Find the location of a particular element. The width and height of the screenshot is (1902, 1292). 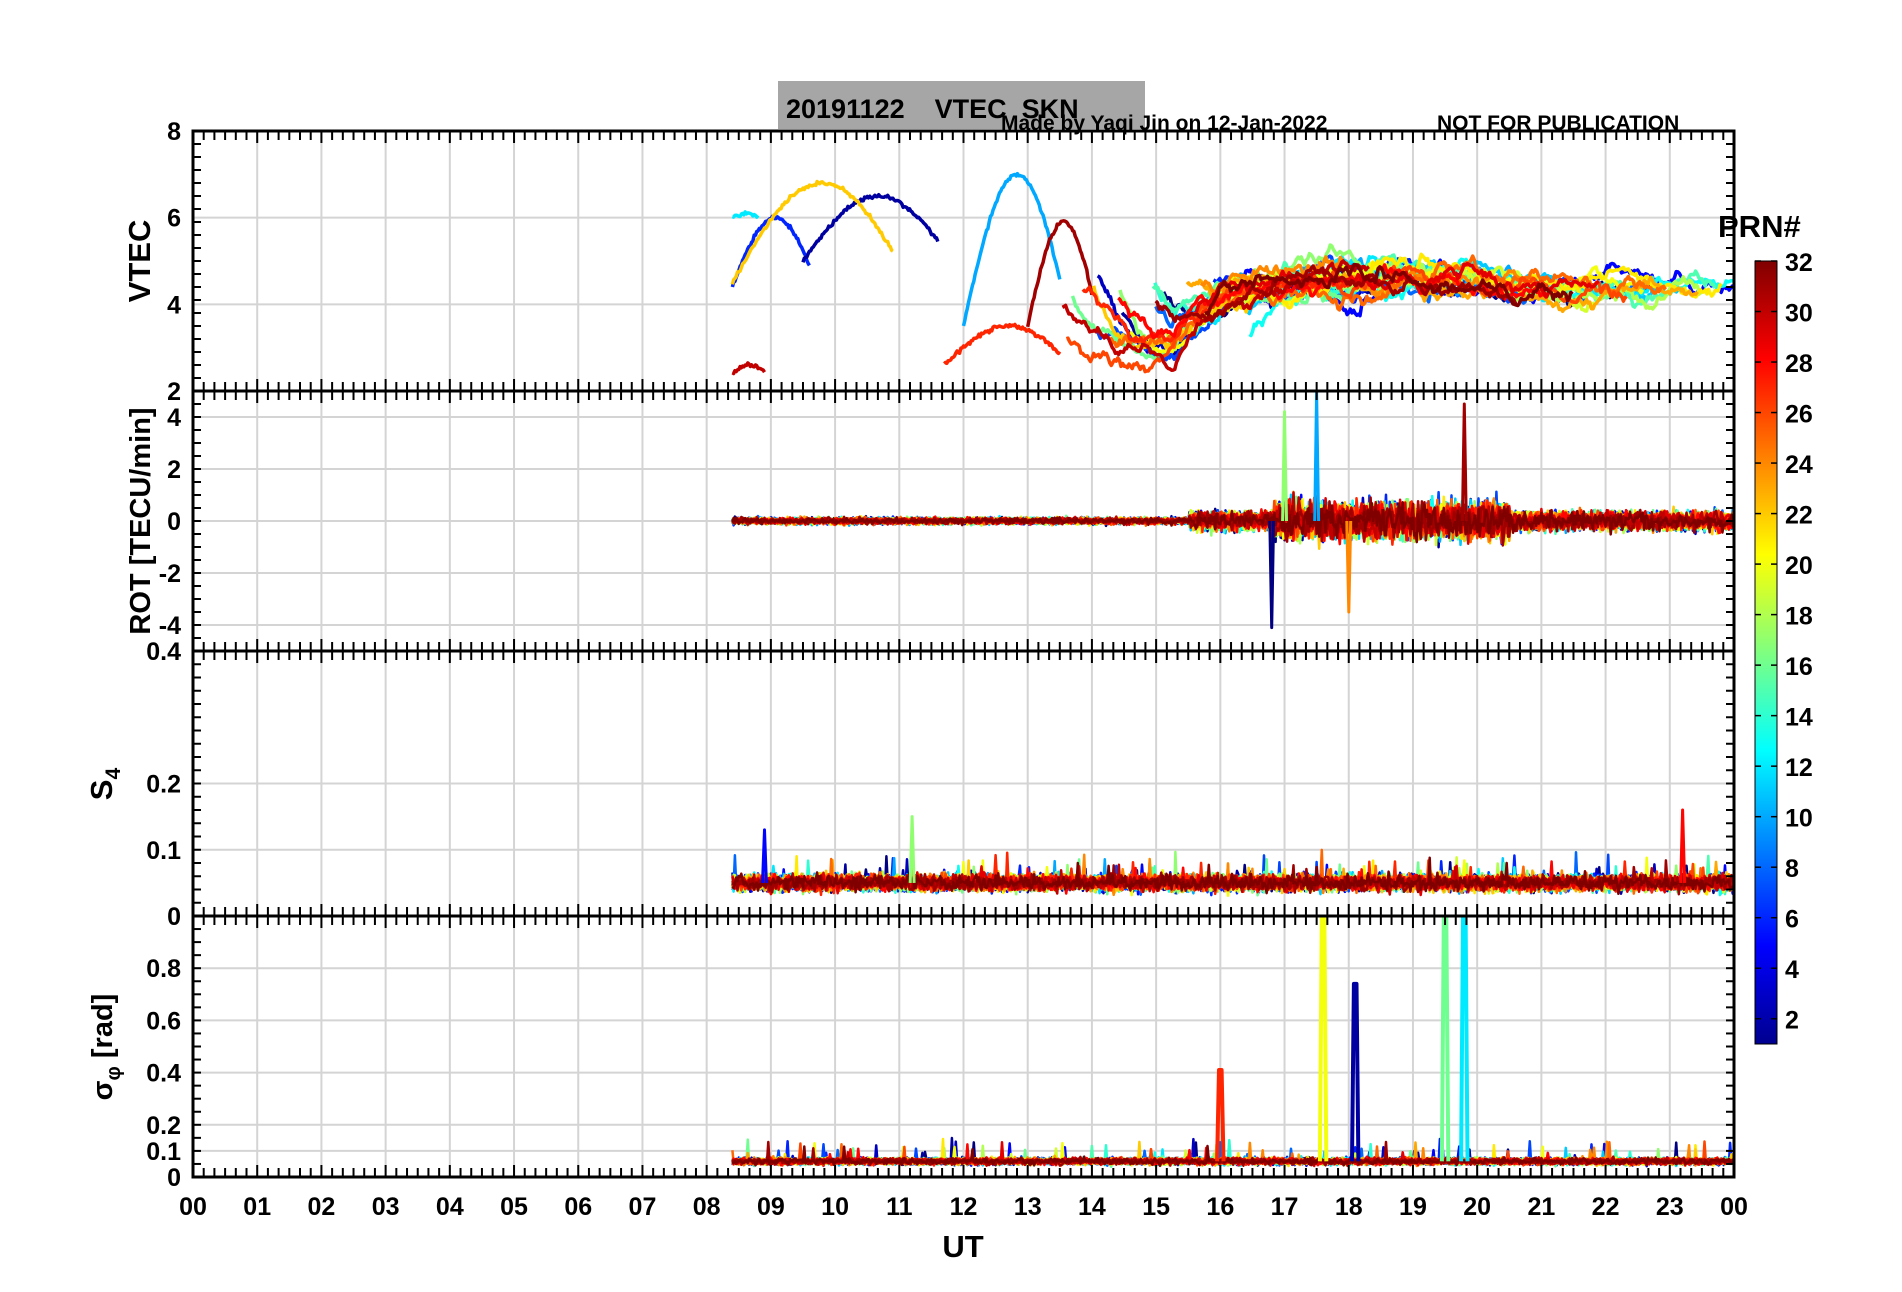

colorbar-tick-label: 18 is located at coordinates (1799, 617).